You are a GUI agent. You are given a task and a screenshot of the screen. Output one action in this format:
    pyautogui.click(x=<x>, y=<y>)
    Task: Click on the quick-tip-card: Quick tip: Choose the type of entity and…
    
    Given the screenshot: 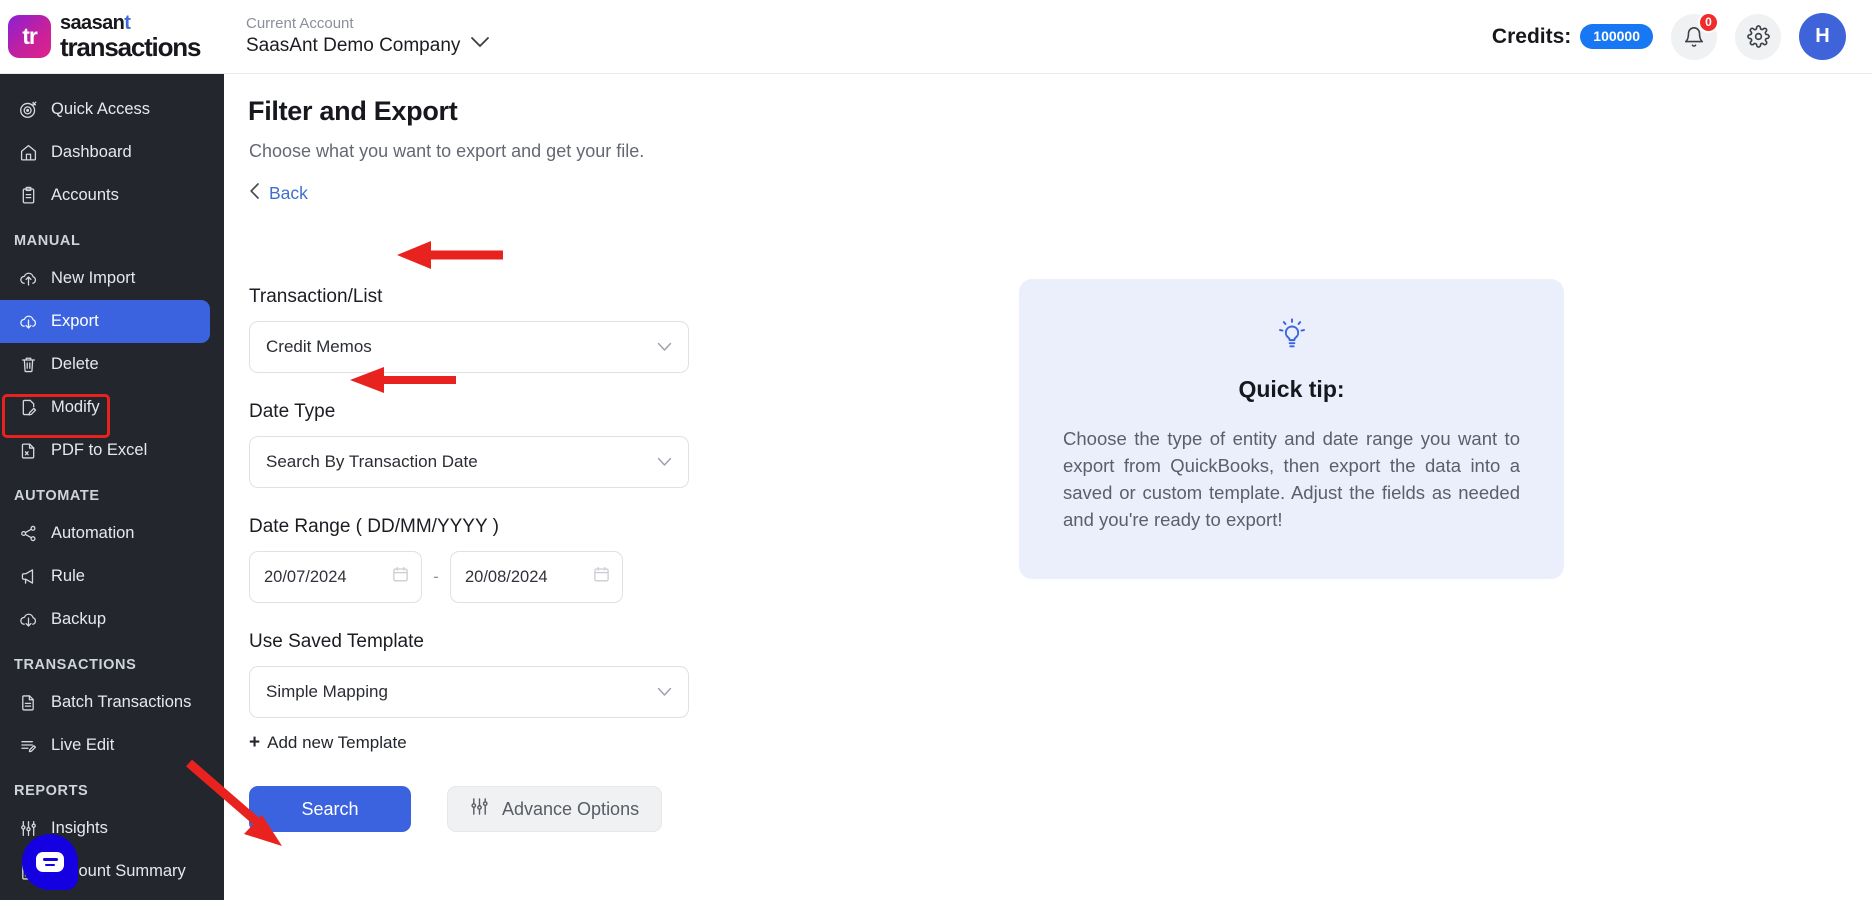 What is the action you would take?
    pyautogui.click(x=1291, y=429)
    